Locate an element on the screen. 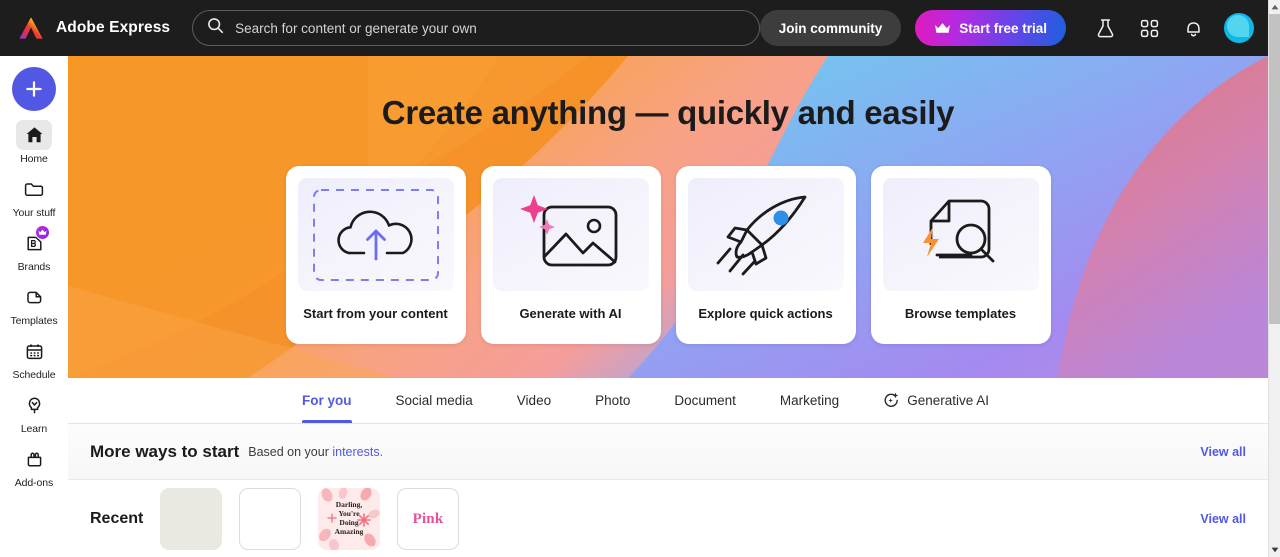 This screenshot has height=557, width=1280. interests-link: interests. is located at coordinates (357, 452).